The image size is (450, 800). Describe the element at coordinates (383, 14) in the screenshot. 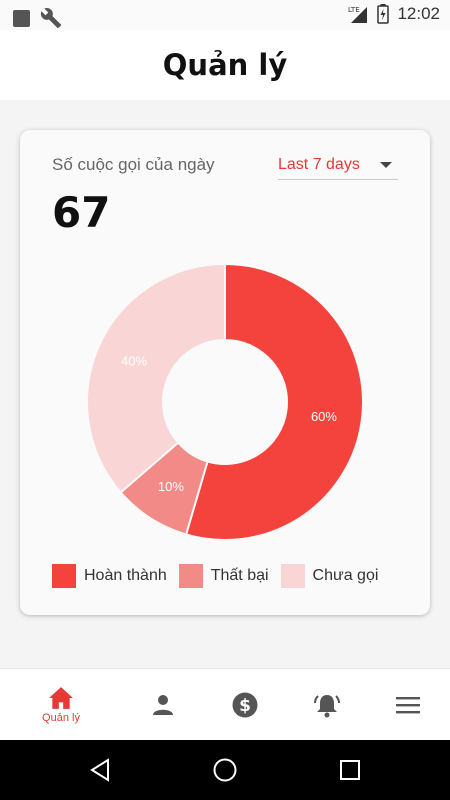

I see `battery-icon` at that location.